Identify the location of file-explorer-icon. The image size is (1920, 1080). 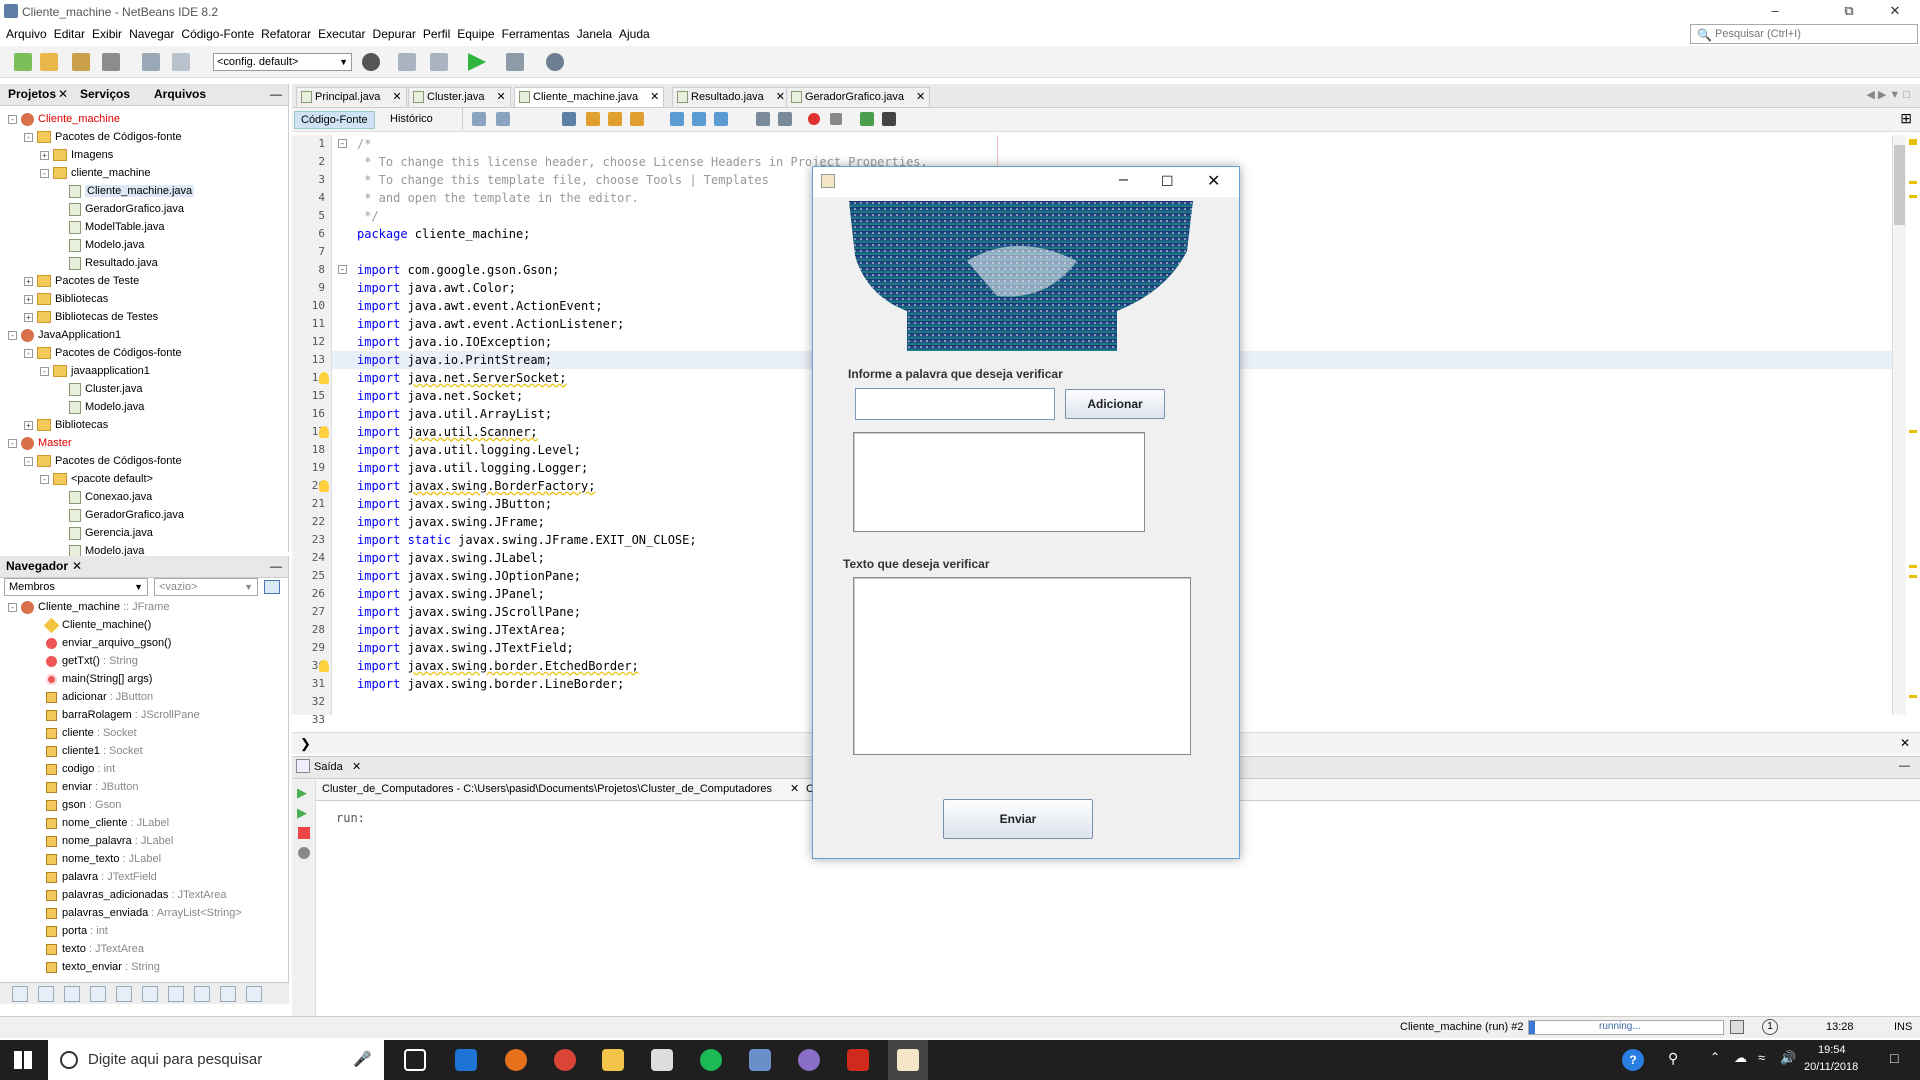
(613, 1060).